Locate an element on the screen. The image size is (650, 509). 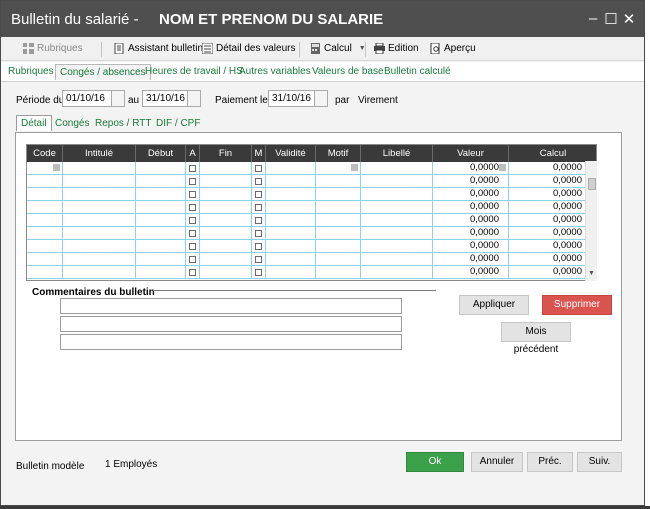
annuler-button: Annuler is located at coordinates (497, 462).